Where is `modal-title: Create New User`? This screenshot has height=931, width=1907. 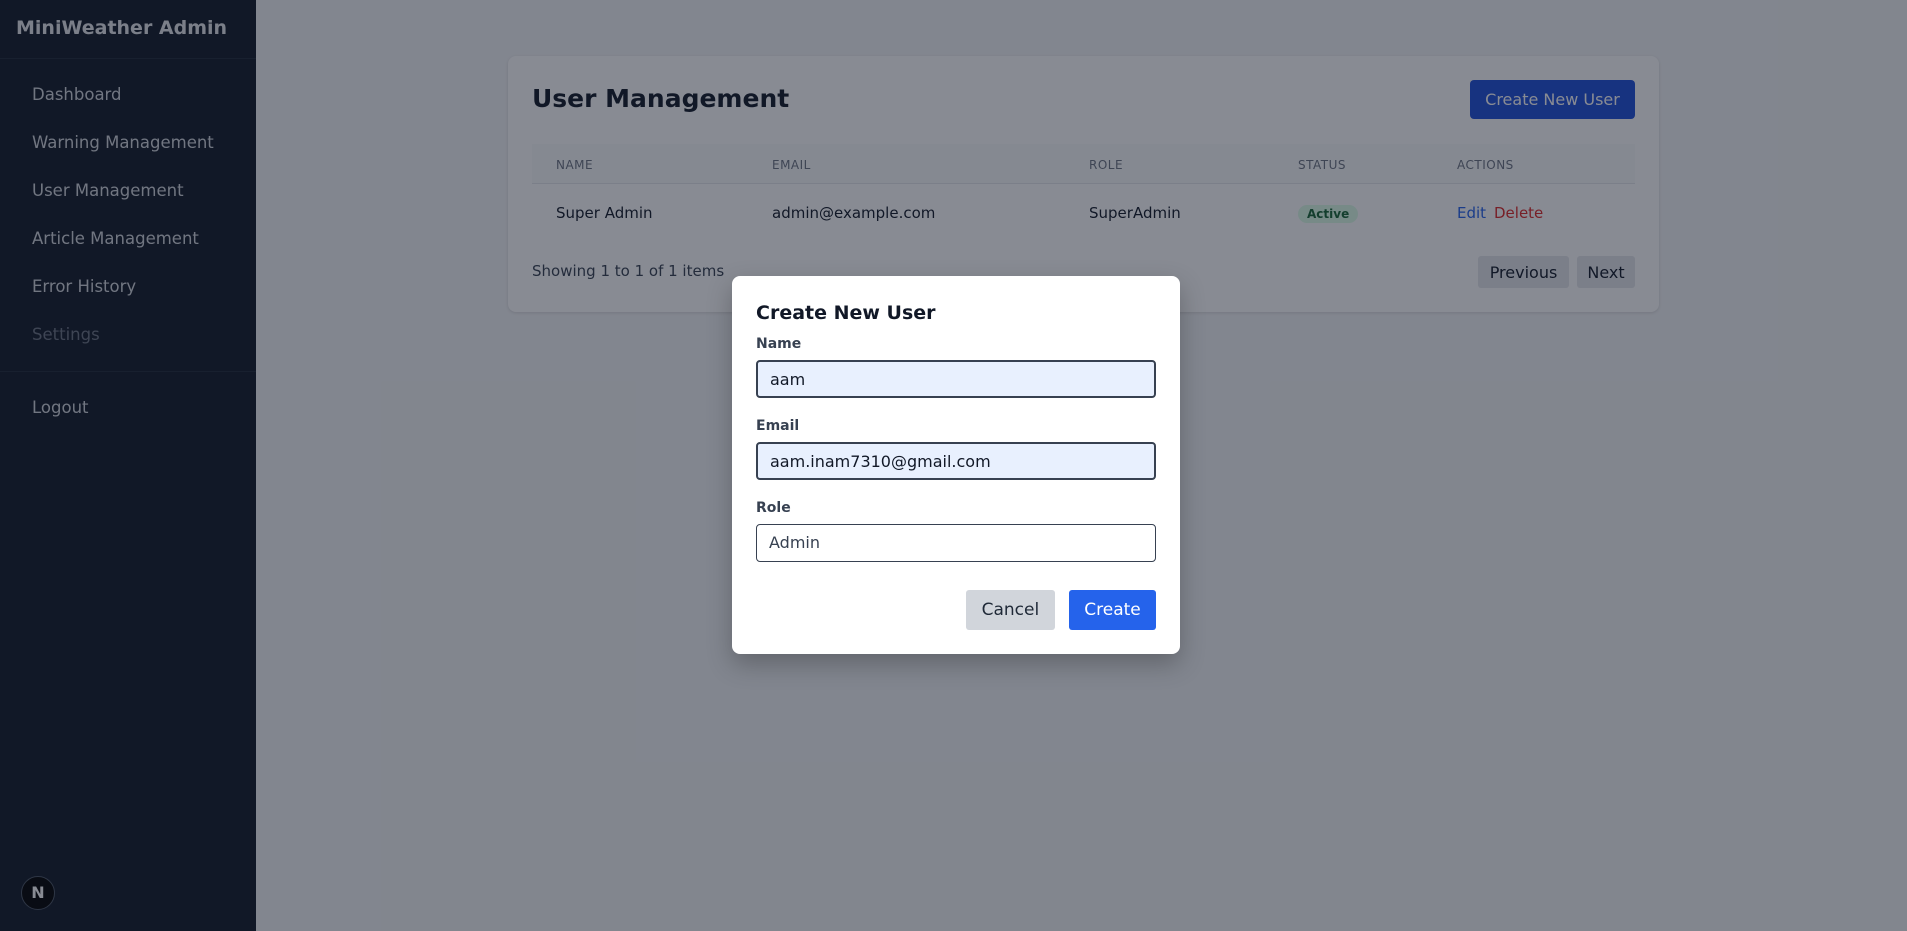 modal-title: Create New User is located at coordinates (846, 313).